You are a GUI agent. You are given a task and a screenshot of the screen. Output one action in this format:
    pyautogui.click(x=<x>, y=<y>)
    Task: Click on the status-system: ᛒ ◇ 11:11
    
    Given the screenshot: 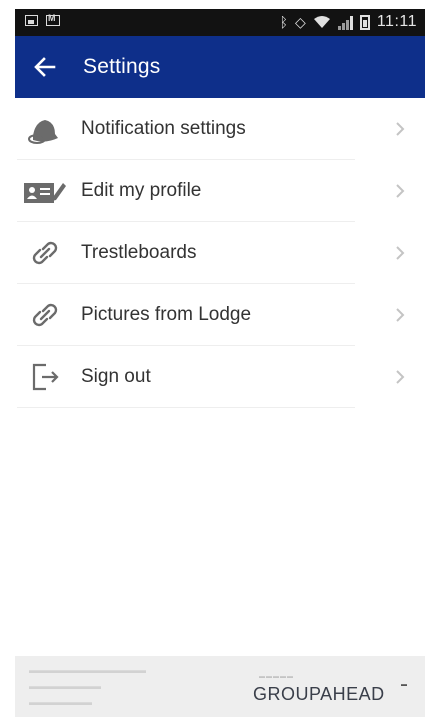 What is the action you would take?
    pyautogui.click(x=348, y=22)
    